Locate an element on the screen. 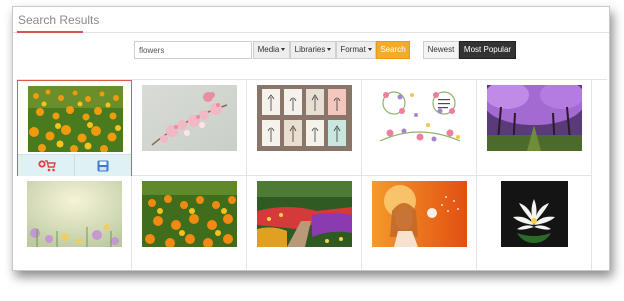 The height and width of the screenshot is (301, 624). result-item-flower-illustration-cards is located at coordinates (304, 128).